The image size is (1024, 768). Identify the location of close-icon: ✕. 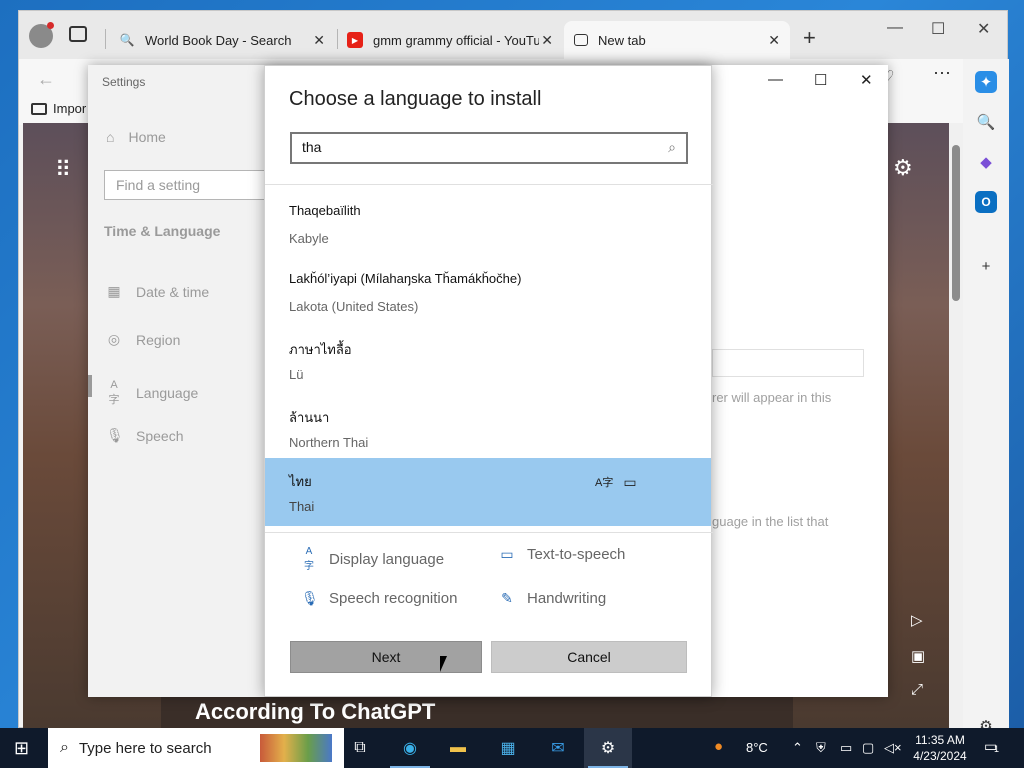
(866, 80).